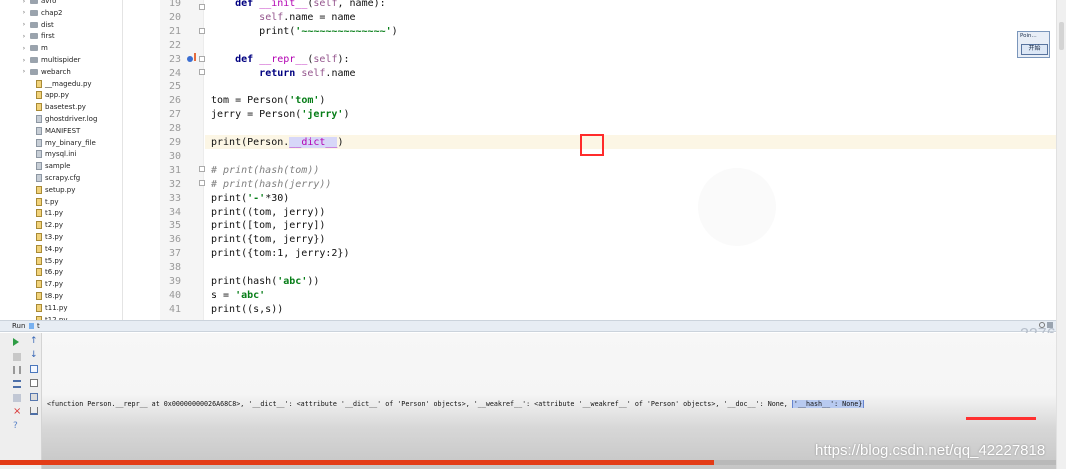 The image size is (1066, 469). I want to click on tree-item-label: webarch, so click(56, 71).